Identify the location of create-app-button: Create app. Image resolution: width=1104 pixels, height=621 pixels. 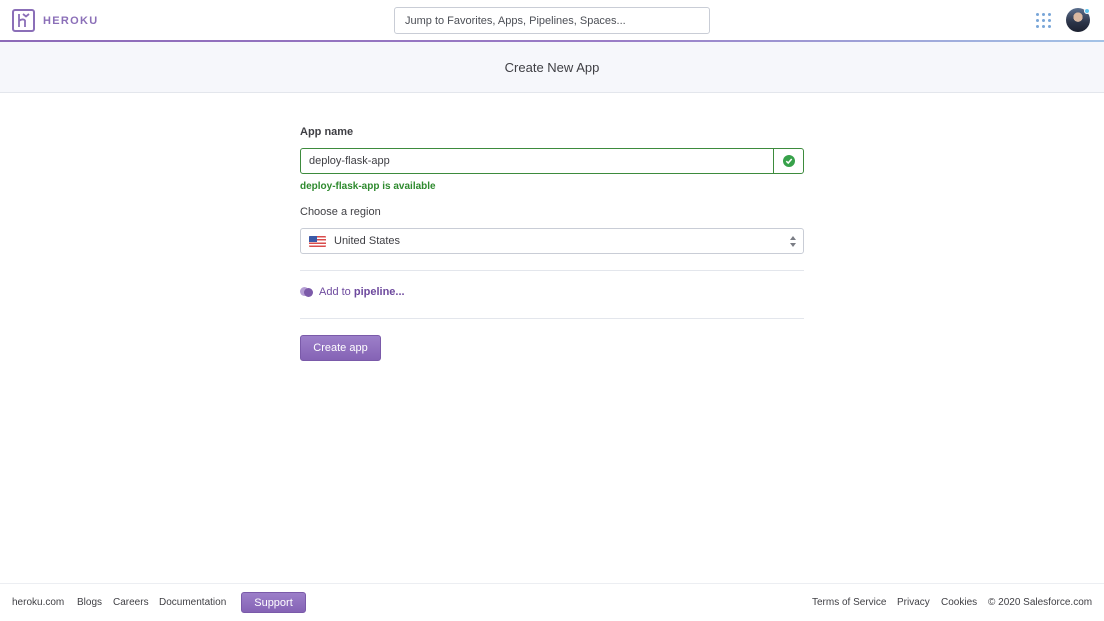
(340, 348).